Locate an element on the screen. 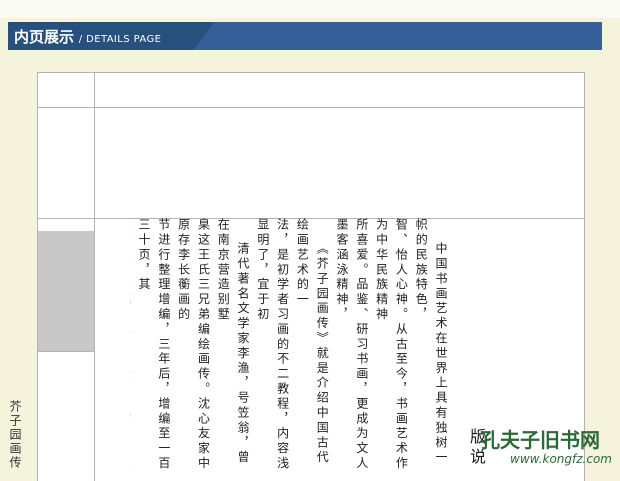 The height and width of the screenshot is (481, 620). top-rule is located at coordinates (311, 107).